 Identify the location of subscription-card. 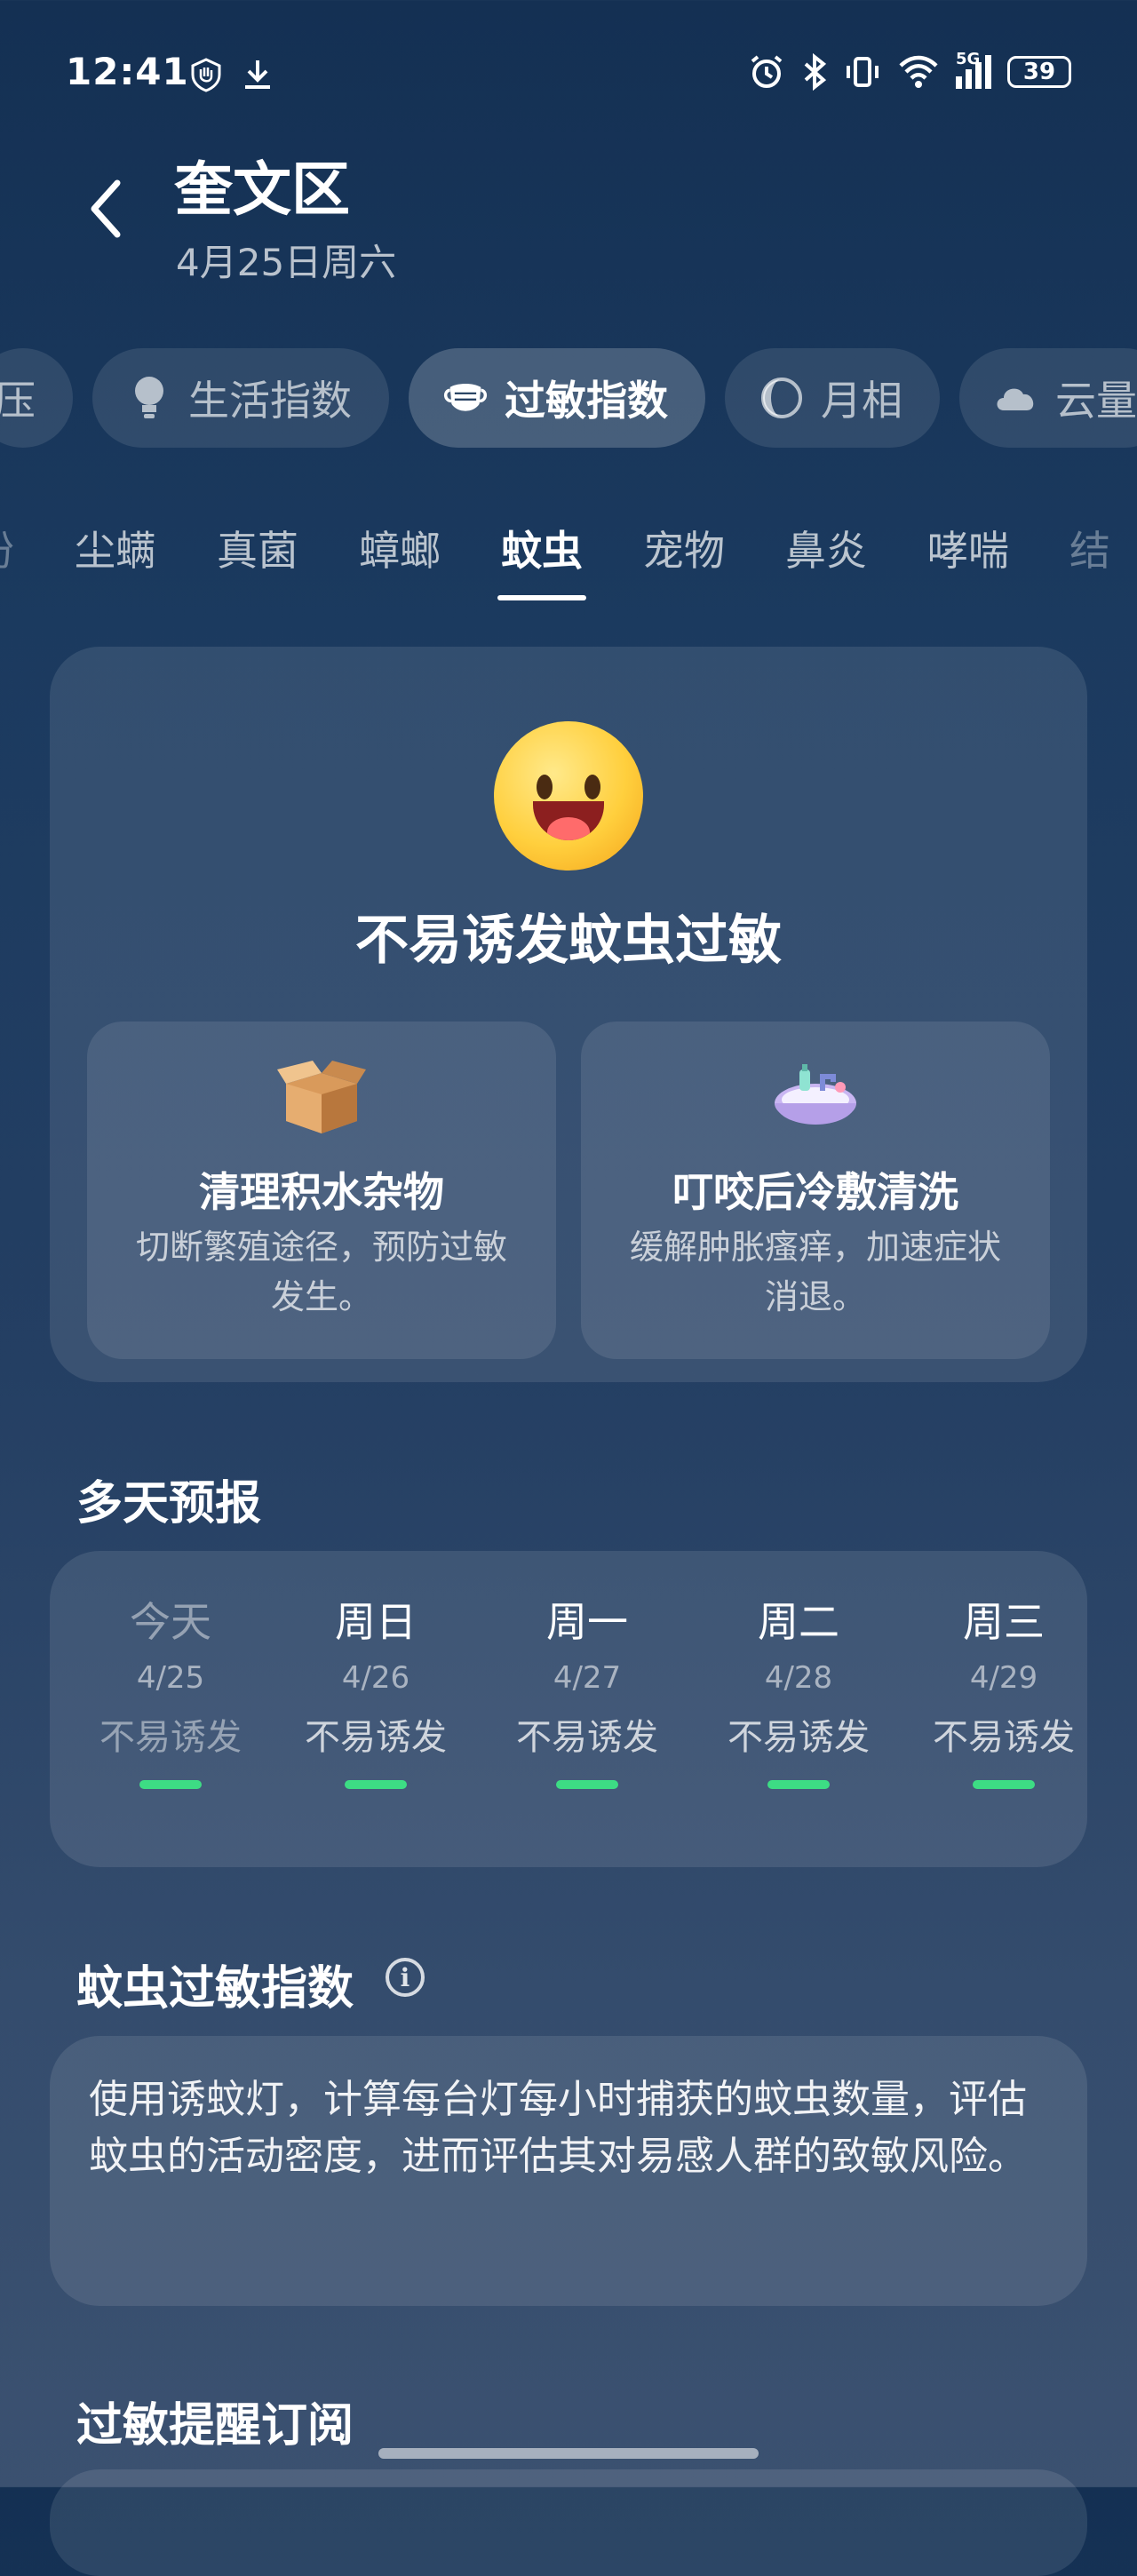
(569, 2522).